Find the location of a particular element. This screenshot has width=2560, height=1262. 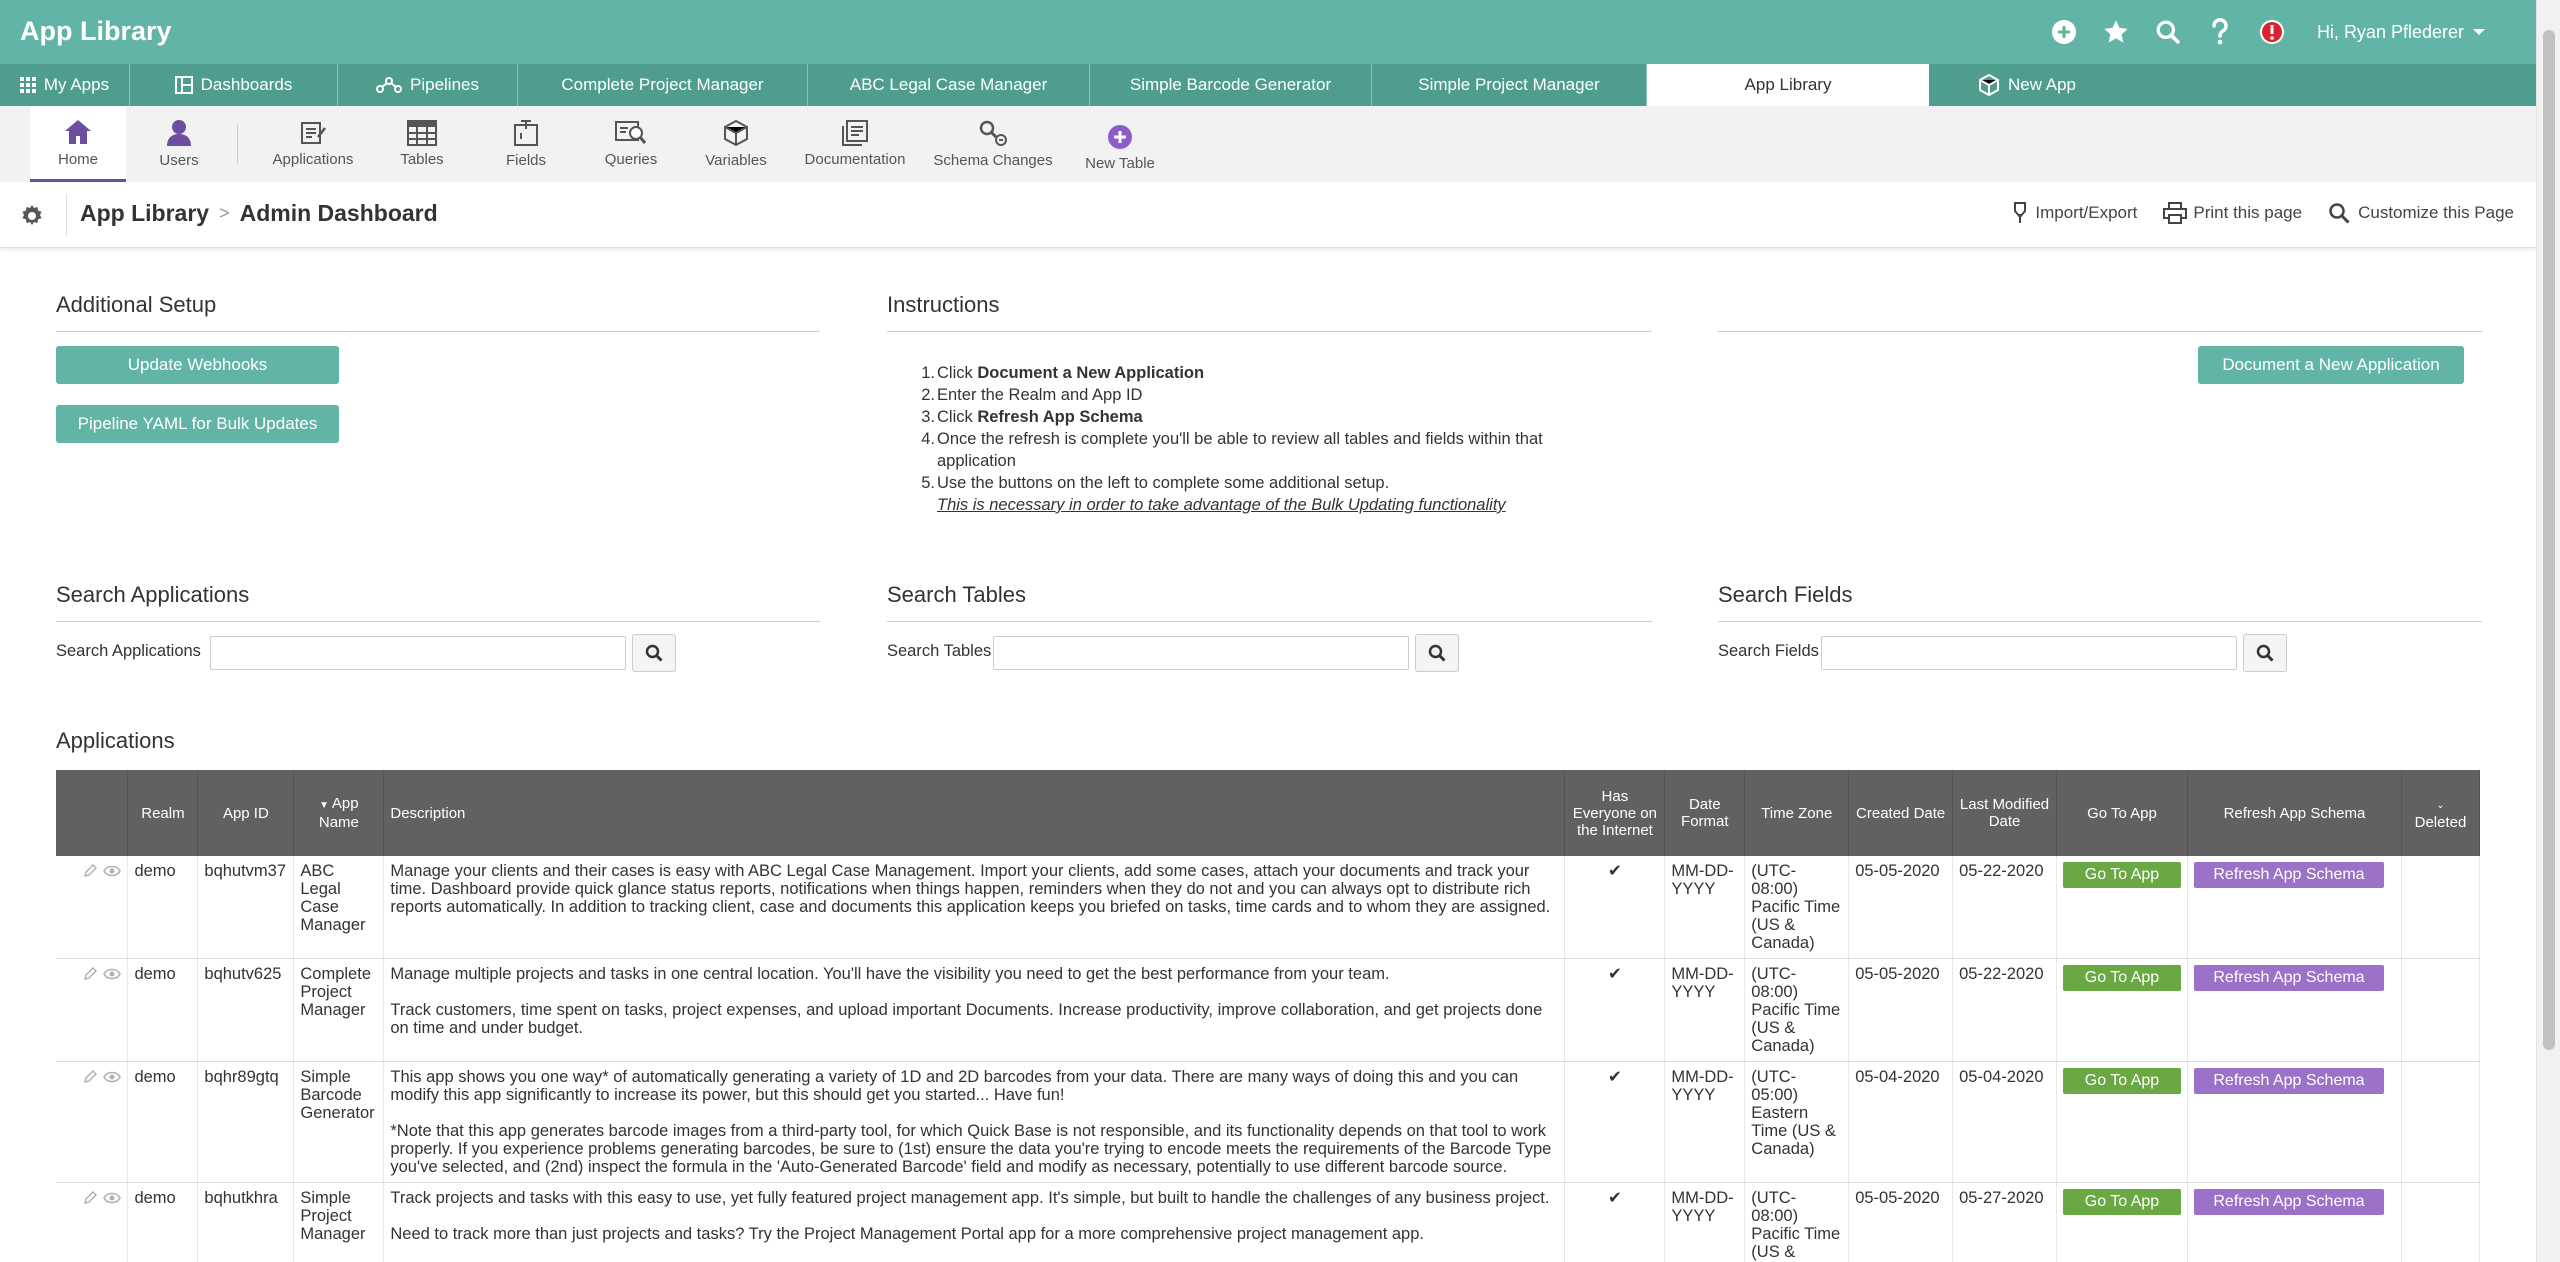

search-applications-title: Search Applications is located at coordinates (153, 594).